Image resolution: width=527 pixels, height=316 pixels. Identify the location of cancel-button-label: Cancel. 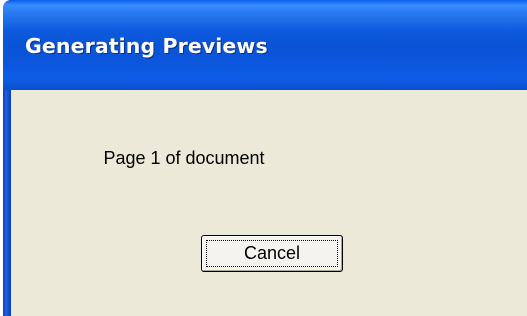
(272, 253).